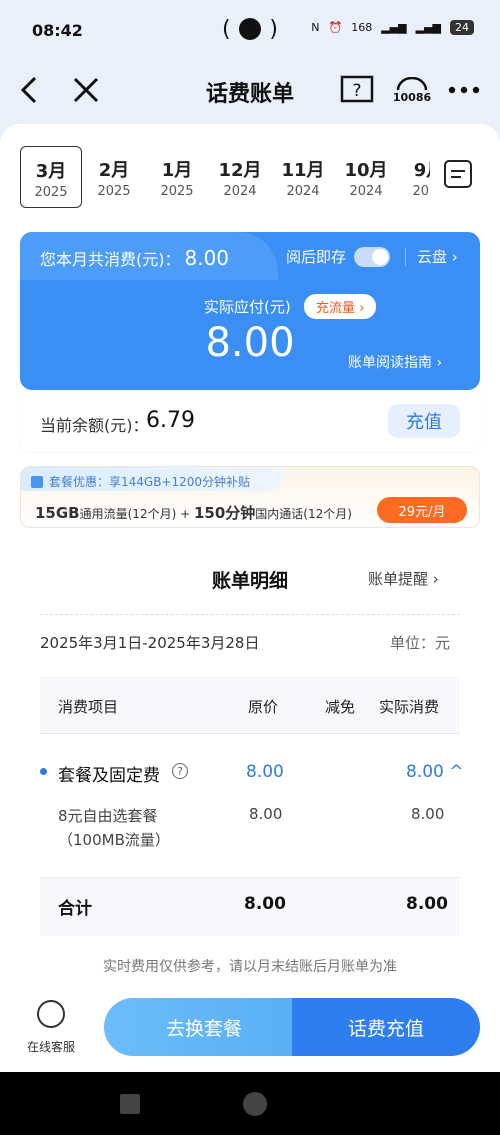  What do you see at coordinates (421, 170) in the screenshot?
I see `month-label: 9月` at bounding box center [421, 170].